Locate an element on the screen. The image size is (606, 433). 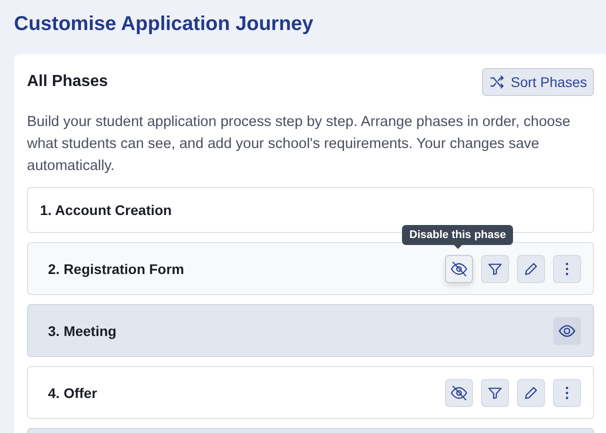
phase-name: 1. Account Creation is located at coordinates (106, 210).